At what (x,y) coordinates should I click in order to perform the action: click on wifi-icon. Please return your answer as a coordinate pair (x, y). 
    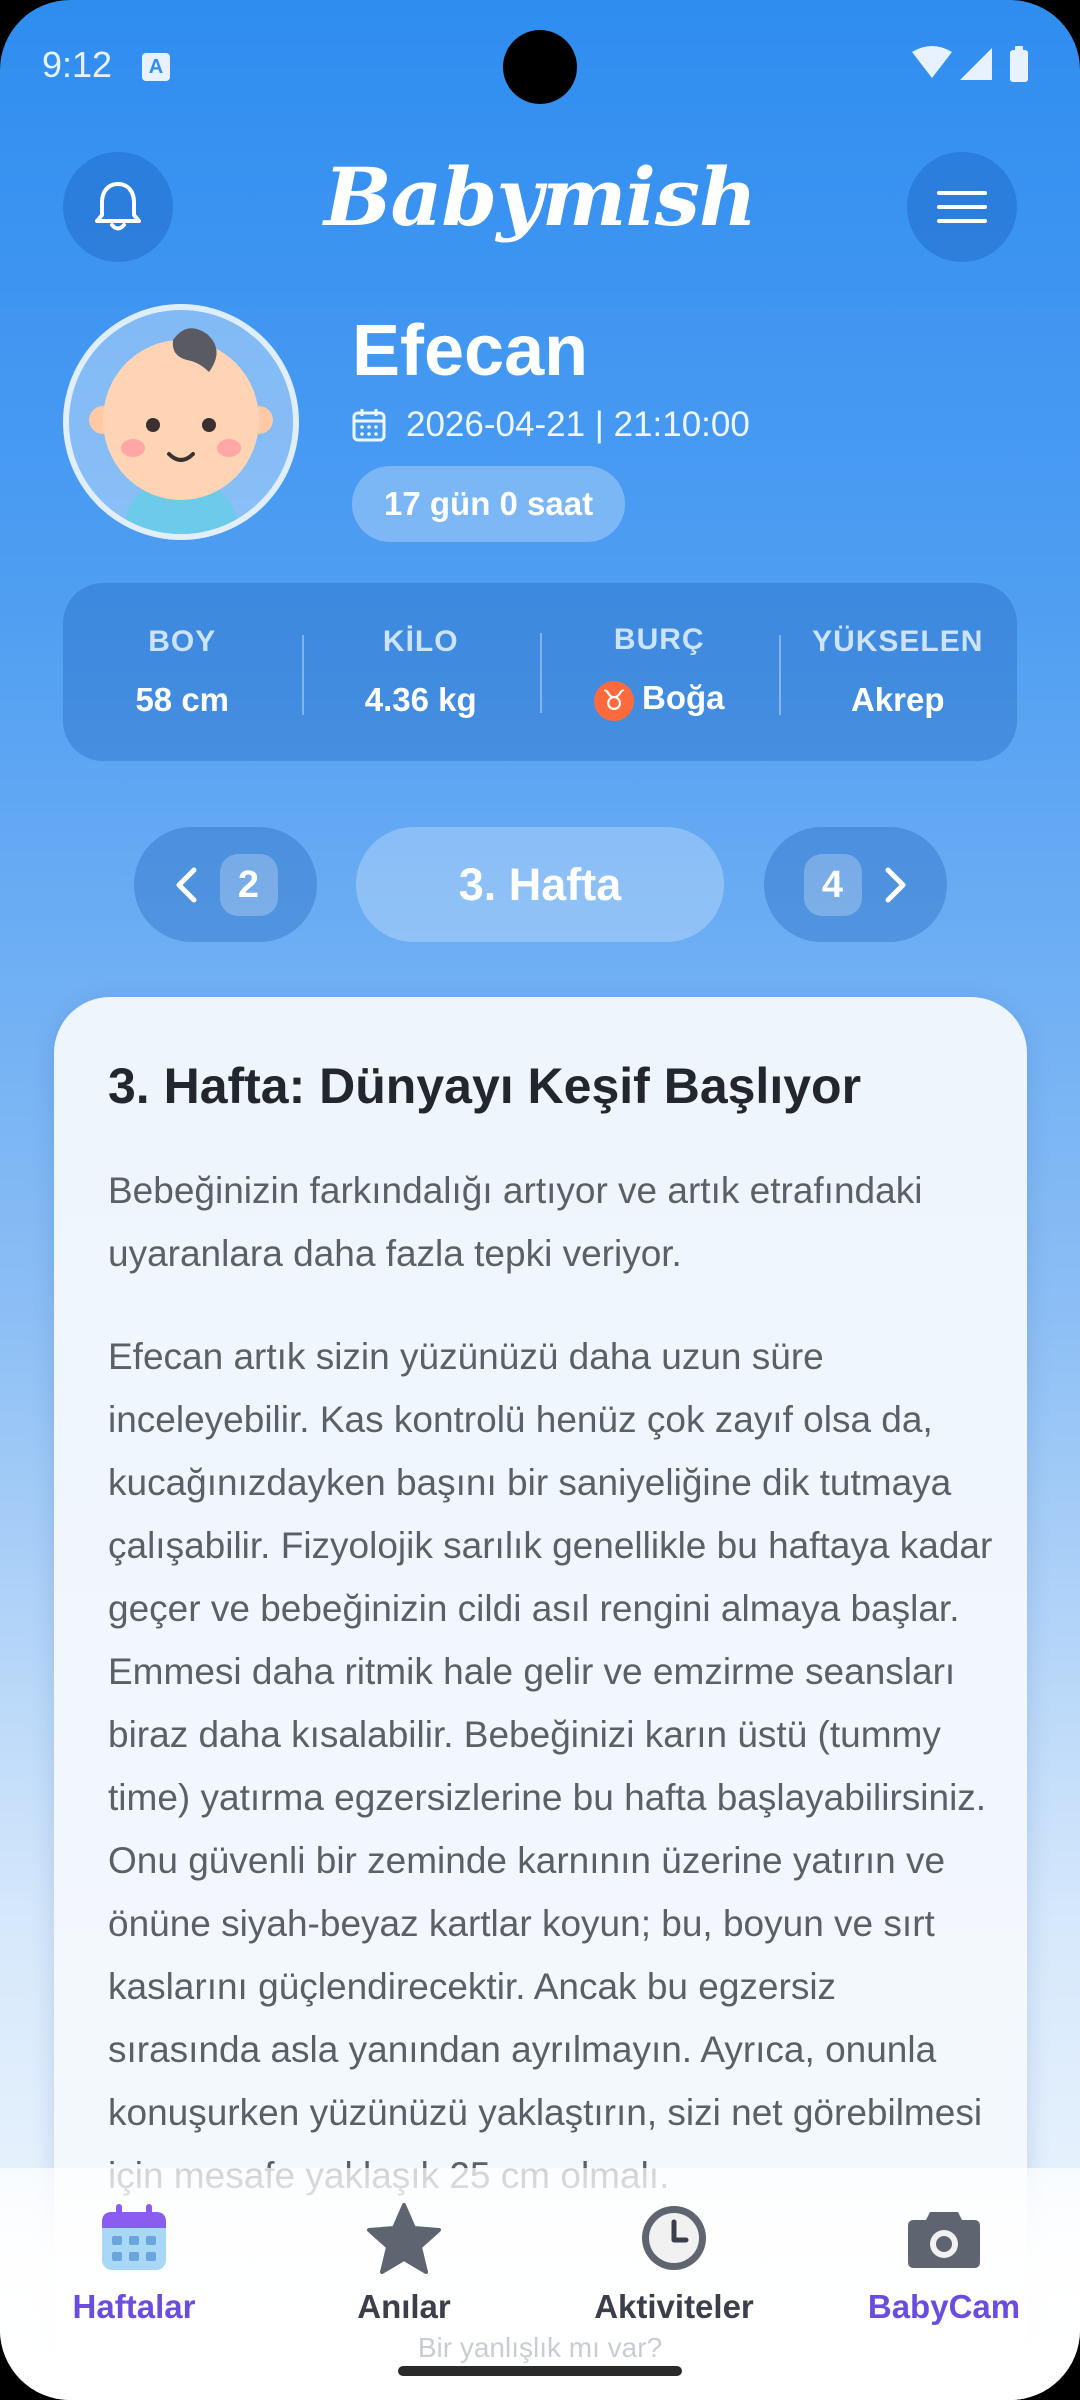
    Looking at the image, I should click on (932, 62).